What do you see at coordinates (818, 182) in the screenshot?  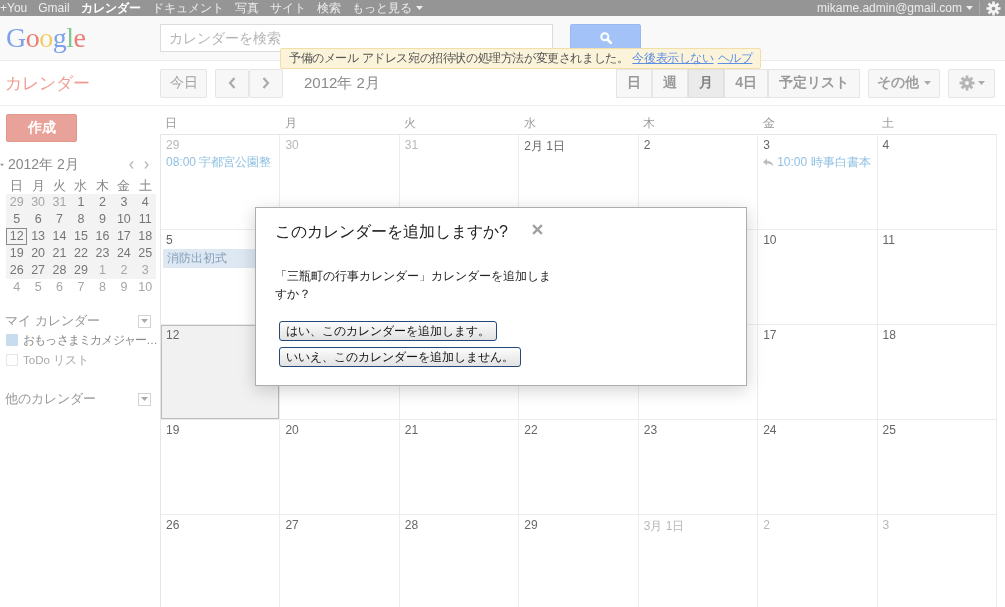 I see `day-cell: 3 10:00 時事白書本` at bounding box center [818, 182].